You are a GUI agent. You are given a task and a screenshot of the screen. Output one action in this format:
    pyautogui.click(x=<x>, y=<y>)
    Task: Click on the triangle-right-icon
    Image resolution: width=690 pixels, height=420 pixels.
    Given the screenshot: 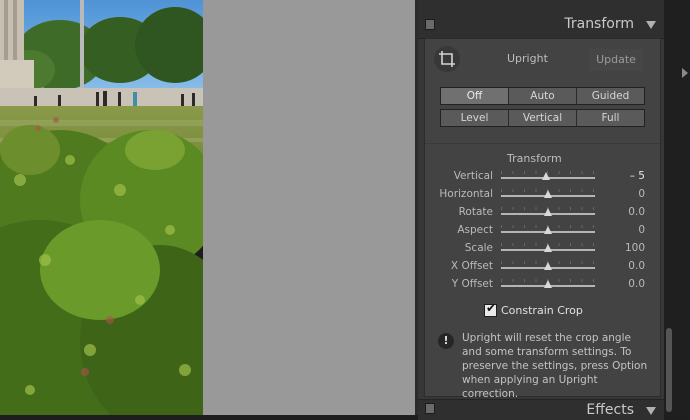 What is the action you would take?
    pyautogui.click(x=685, y=73)
    